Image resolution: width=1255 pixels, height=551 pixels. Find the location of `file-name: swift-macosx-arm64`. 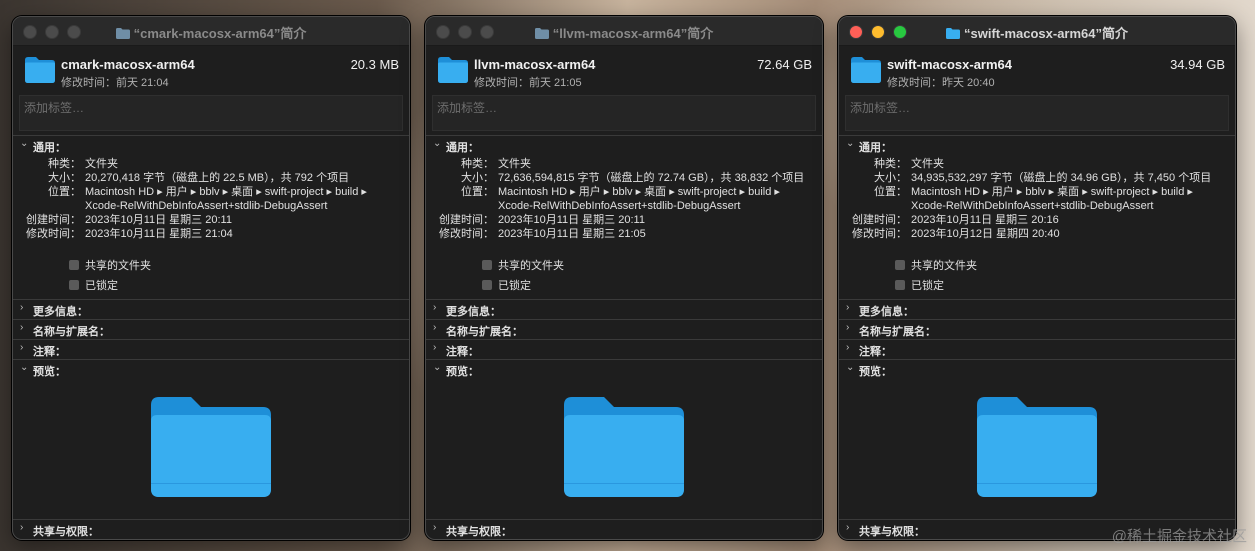

file-name: swift-macosx-arm64 is located at coordinates (949, 64).